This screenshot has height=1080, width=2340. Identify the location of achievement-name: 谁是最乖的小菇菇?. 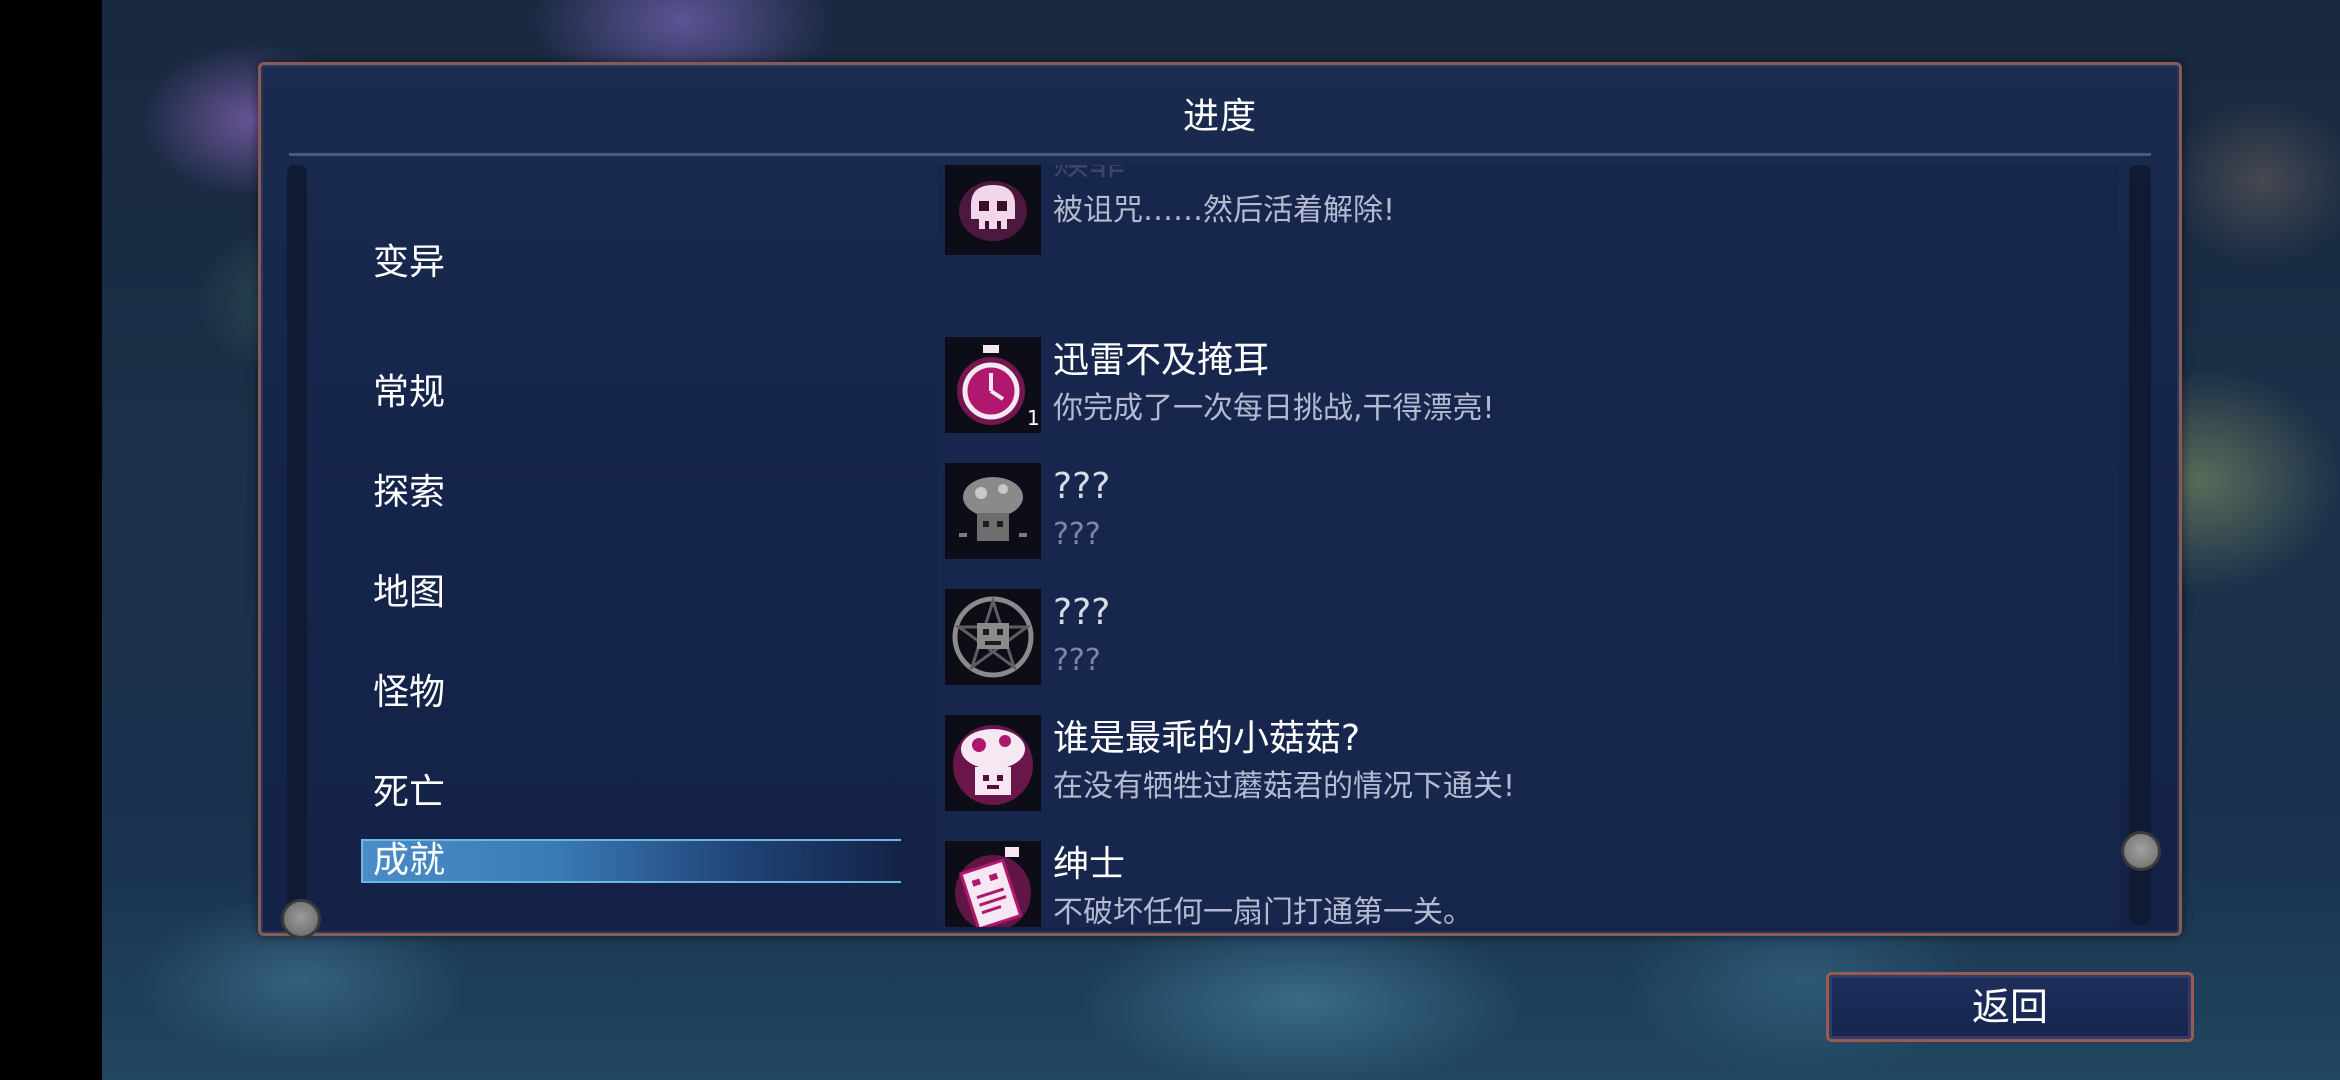
(1207, 738).